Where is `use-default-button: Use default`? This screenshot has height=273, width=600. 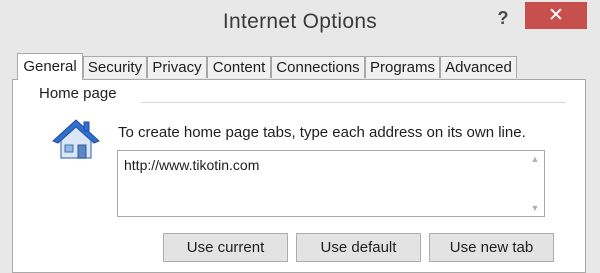 use-default-button: Use default is located at coordinates (358, 247).